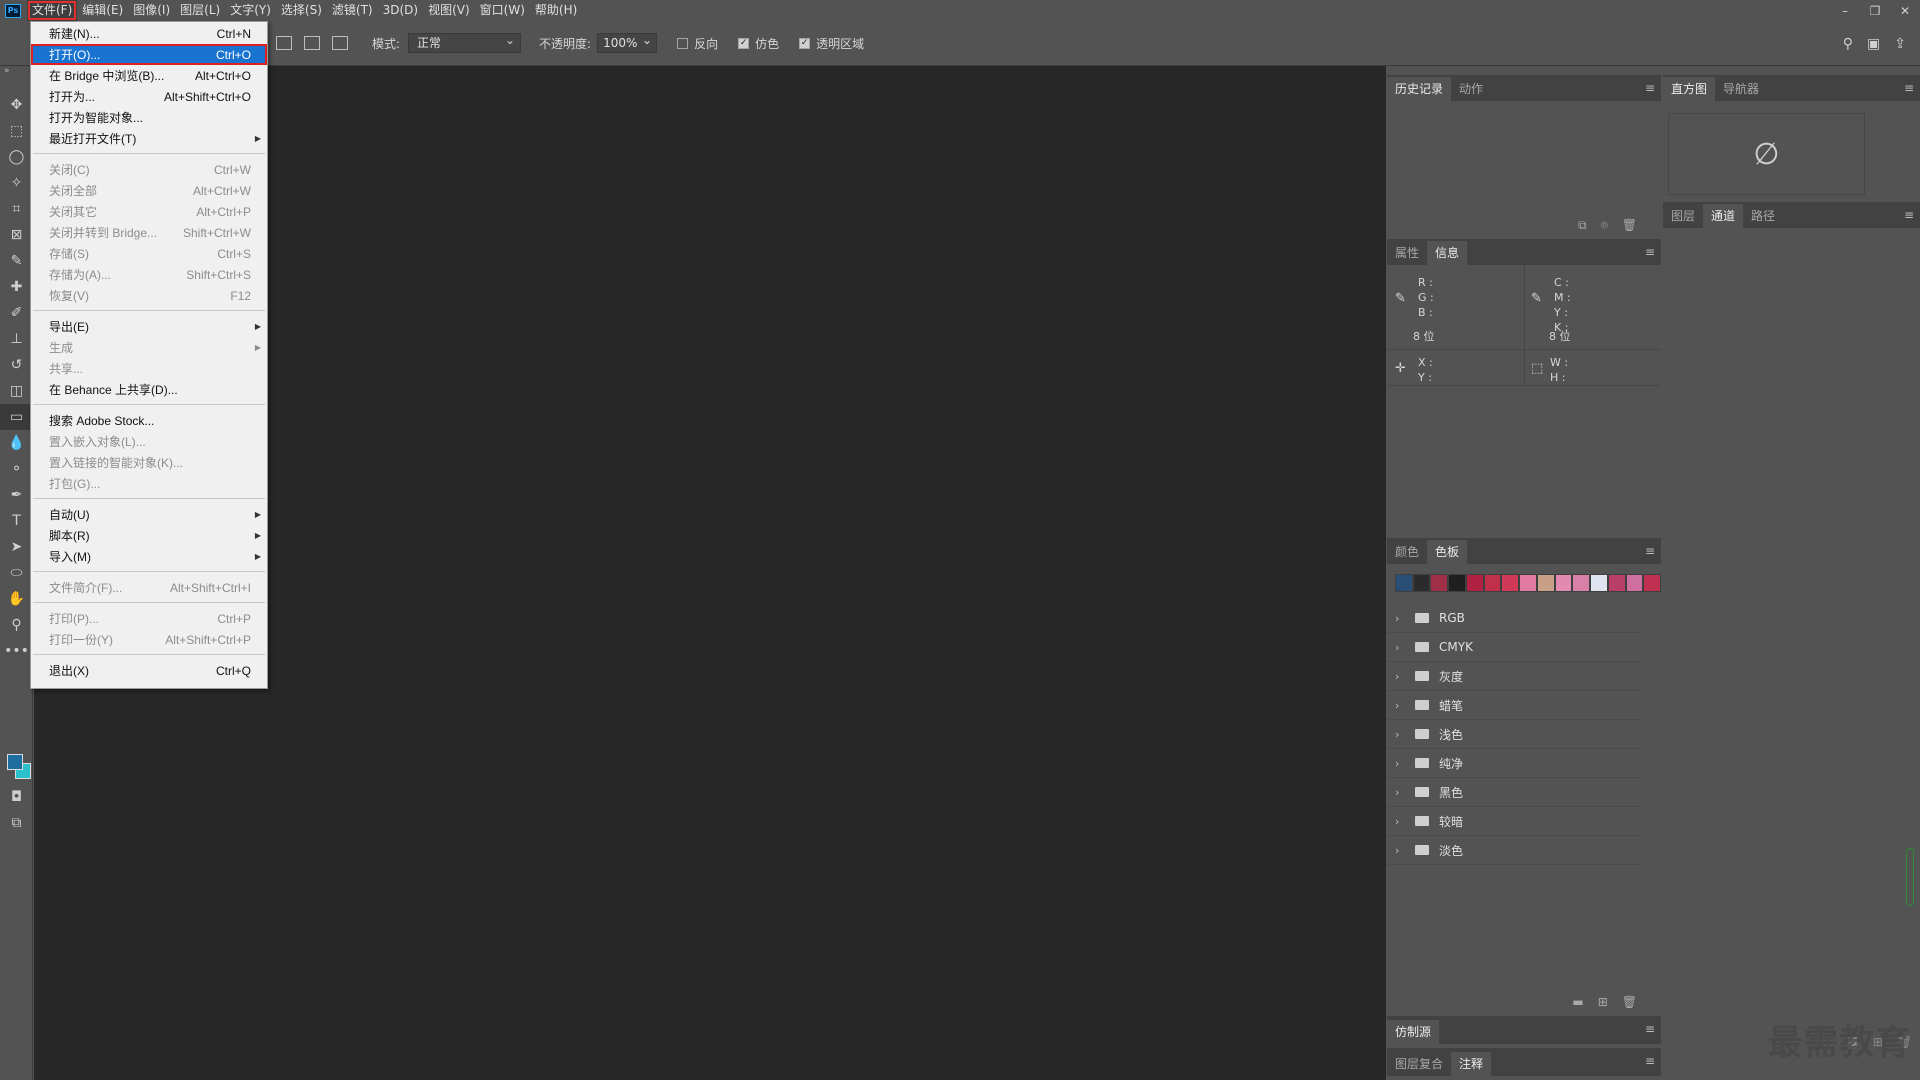 The width and height of the screenshot is (1920, 1080). Describe the element at coordinates (16, 651) in the screenshot. I see `more-tools-icon: •••` at that location.